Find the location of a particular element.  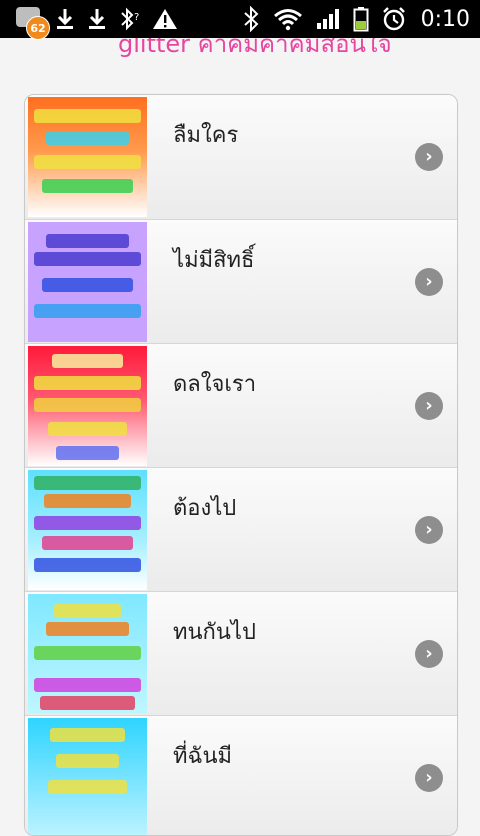

wifi-icon is located at coordinates (288, 19).